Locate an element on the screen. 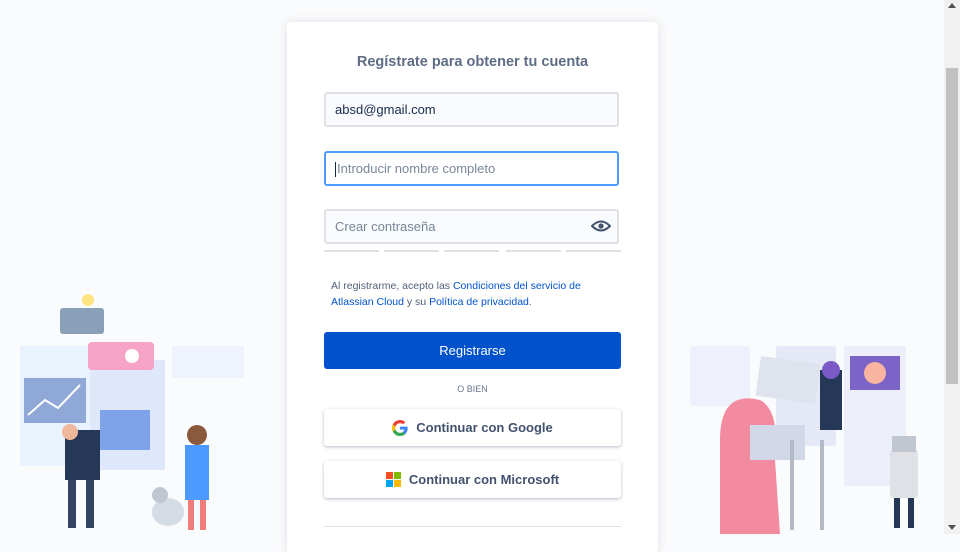  register-button: Registrarse is located at coordinates (472, 350).